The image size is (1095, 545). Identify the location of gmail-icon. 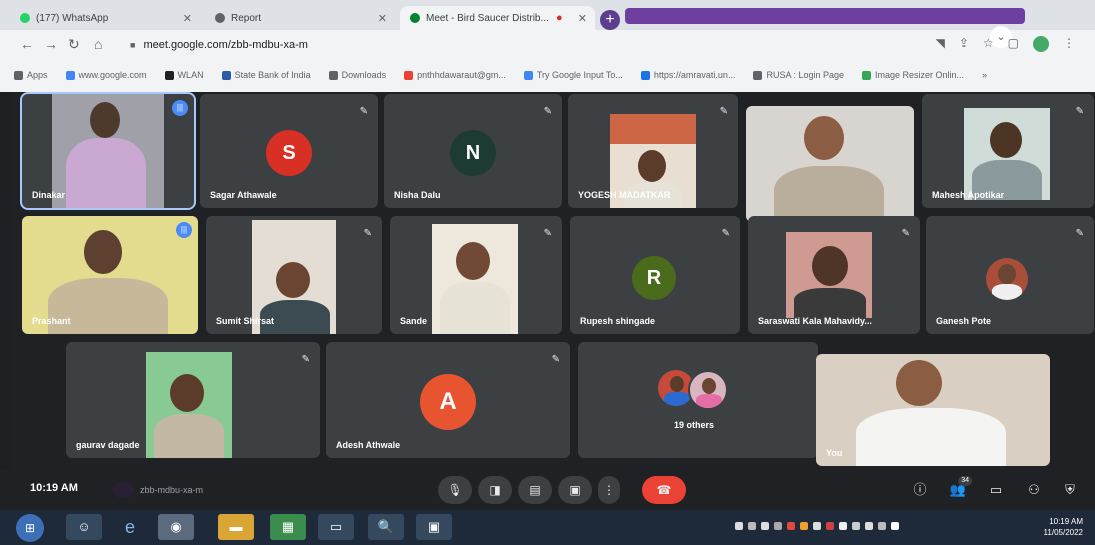
(409, 75).